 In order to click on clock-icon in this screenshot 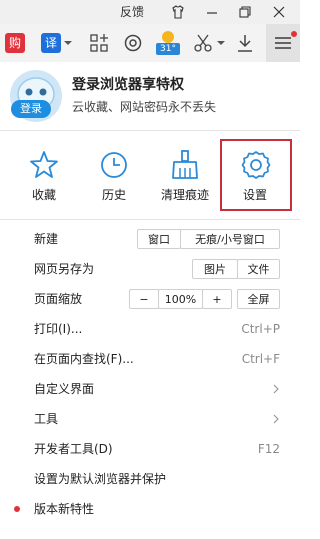, I will do `click(114, 165)`.